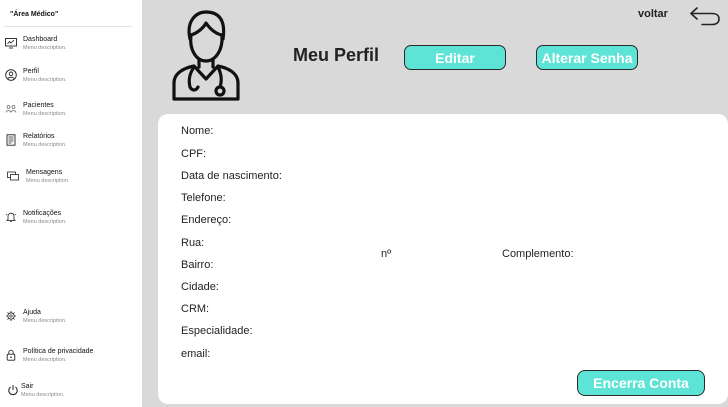 The width and height of the screenshot is (728, 407). Describe the element at coordinates (193, 243) in the screenshot. I see `field-rua: Rua:` at that location.